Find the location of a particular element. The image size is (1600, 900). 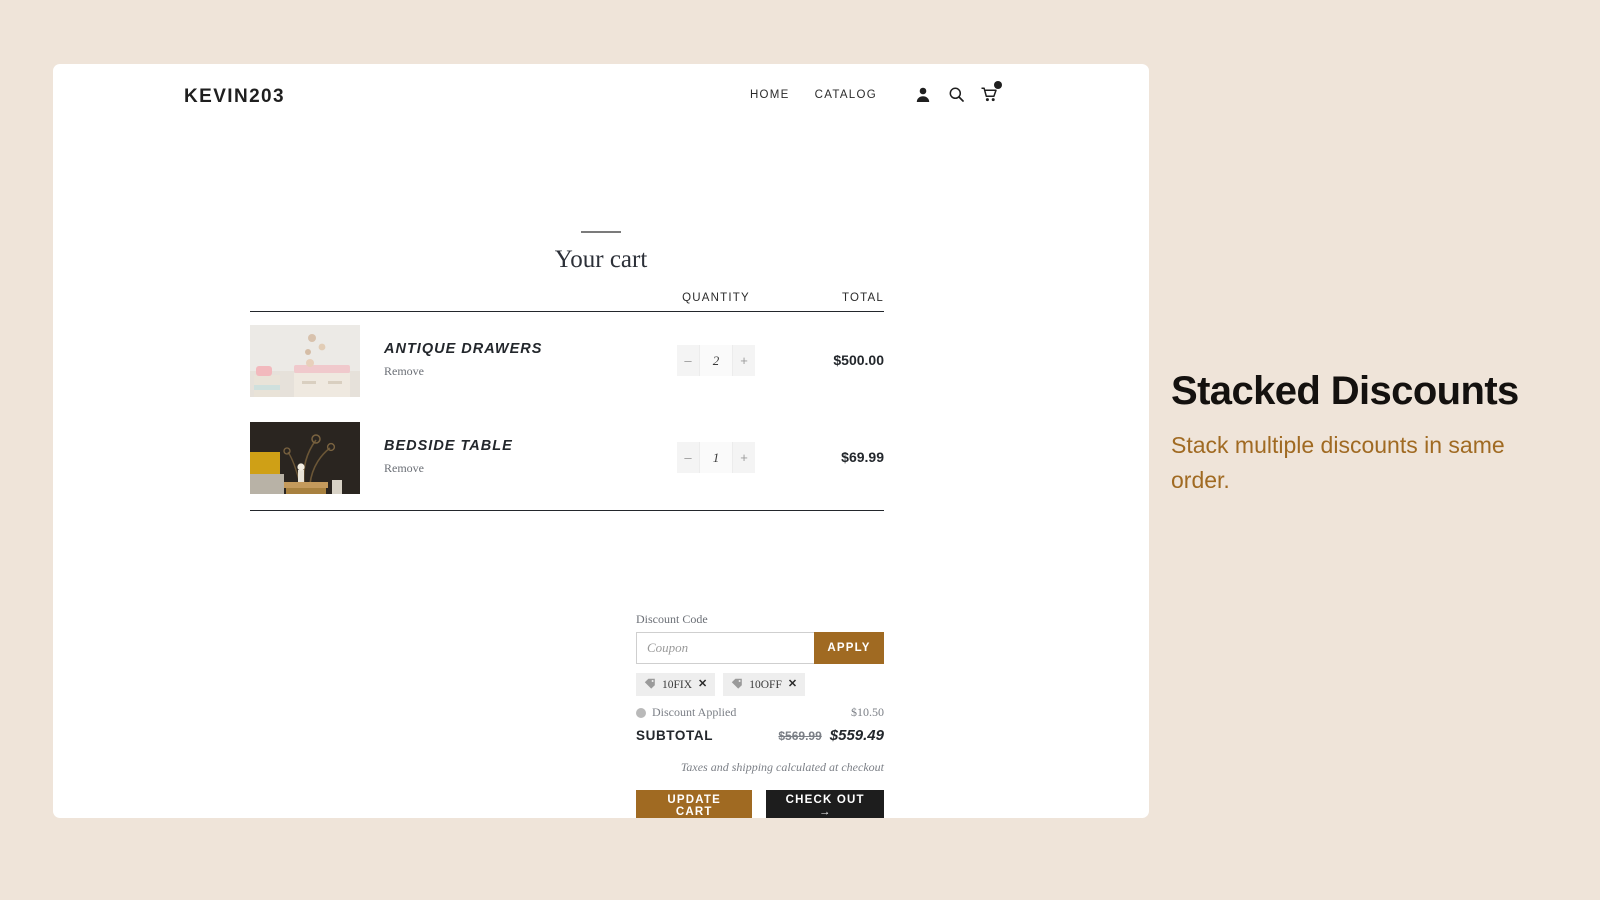

quantity-stepper: – 1 + is located at coordinates (716, 457).